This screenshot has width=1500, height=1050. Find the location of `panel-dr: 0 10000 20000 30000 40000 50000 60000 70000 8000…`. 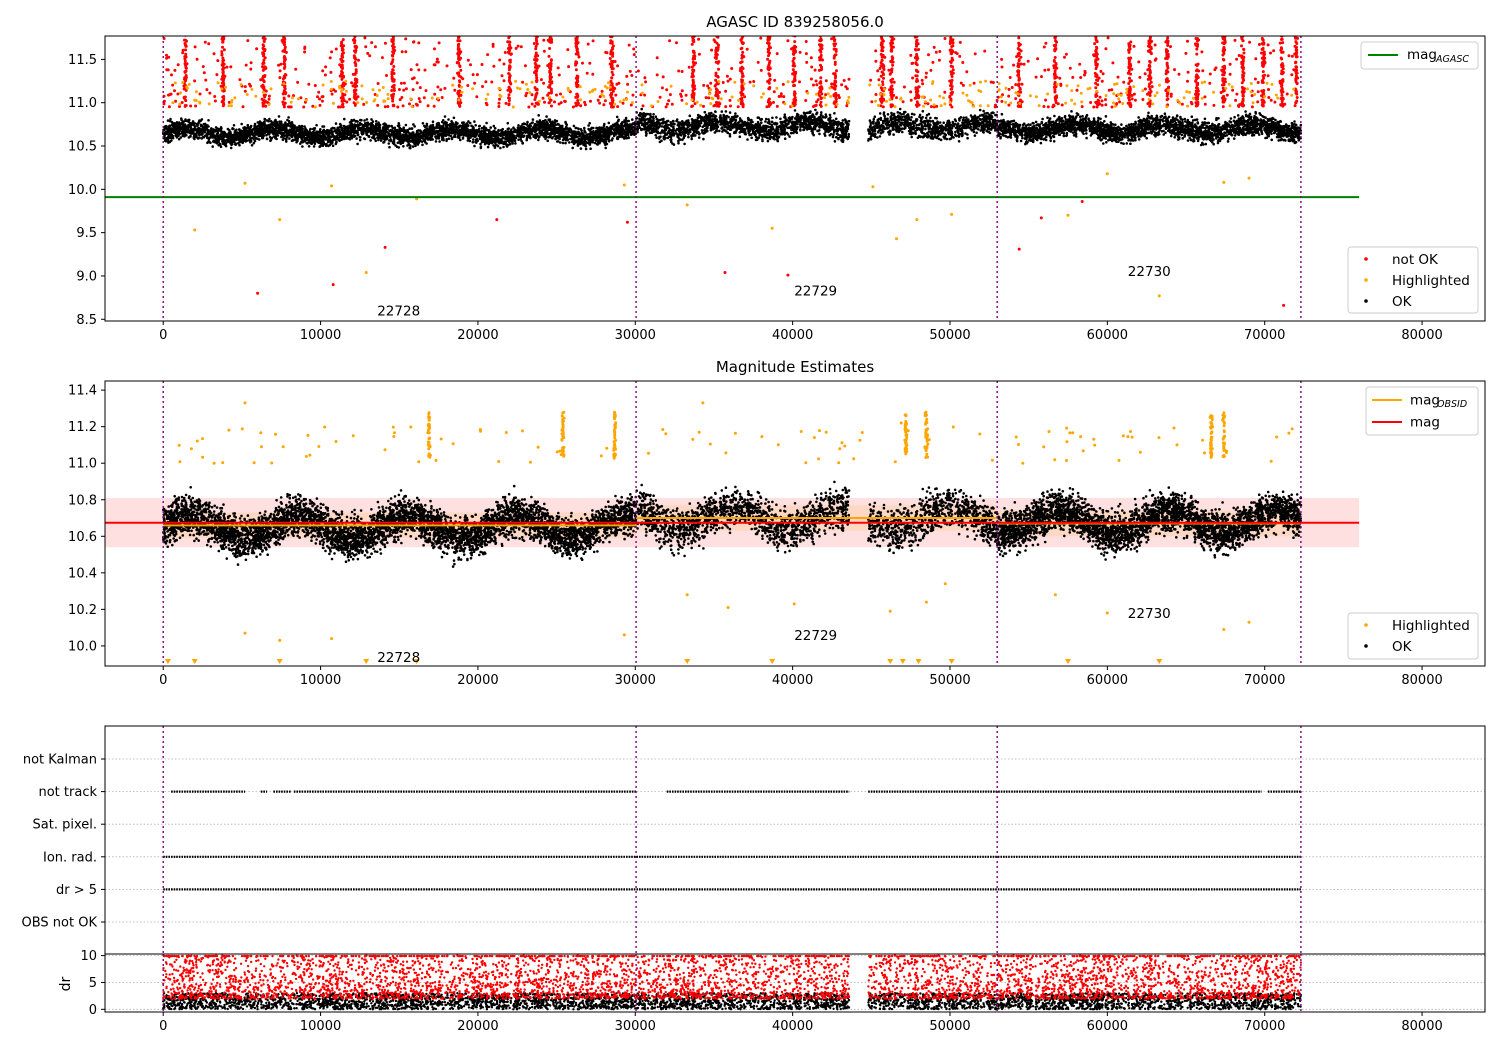

panel-dr: 0 10000 20000 30000 40000 50000 60000 70000 8000… is located at coordinates (772, 991).